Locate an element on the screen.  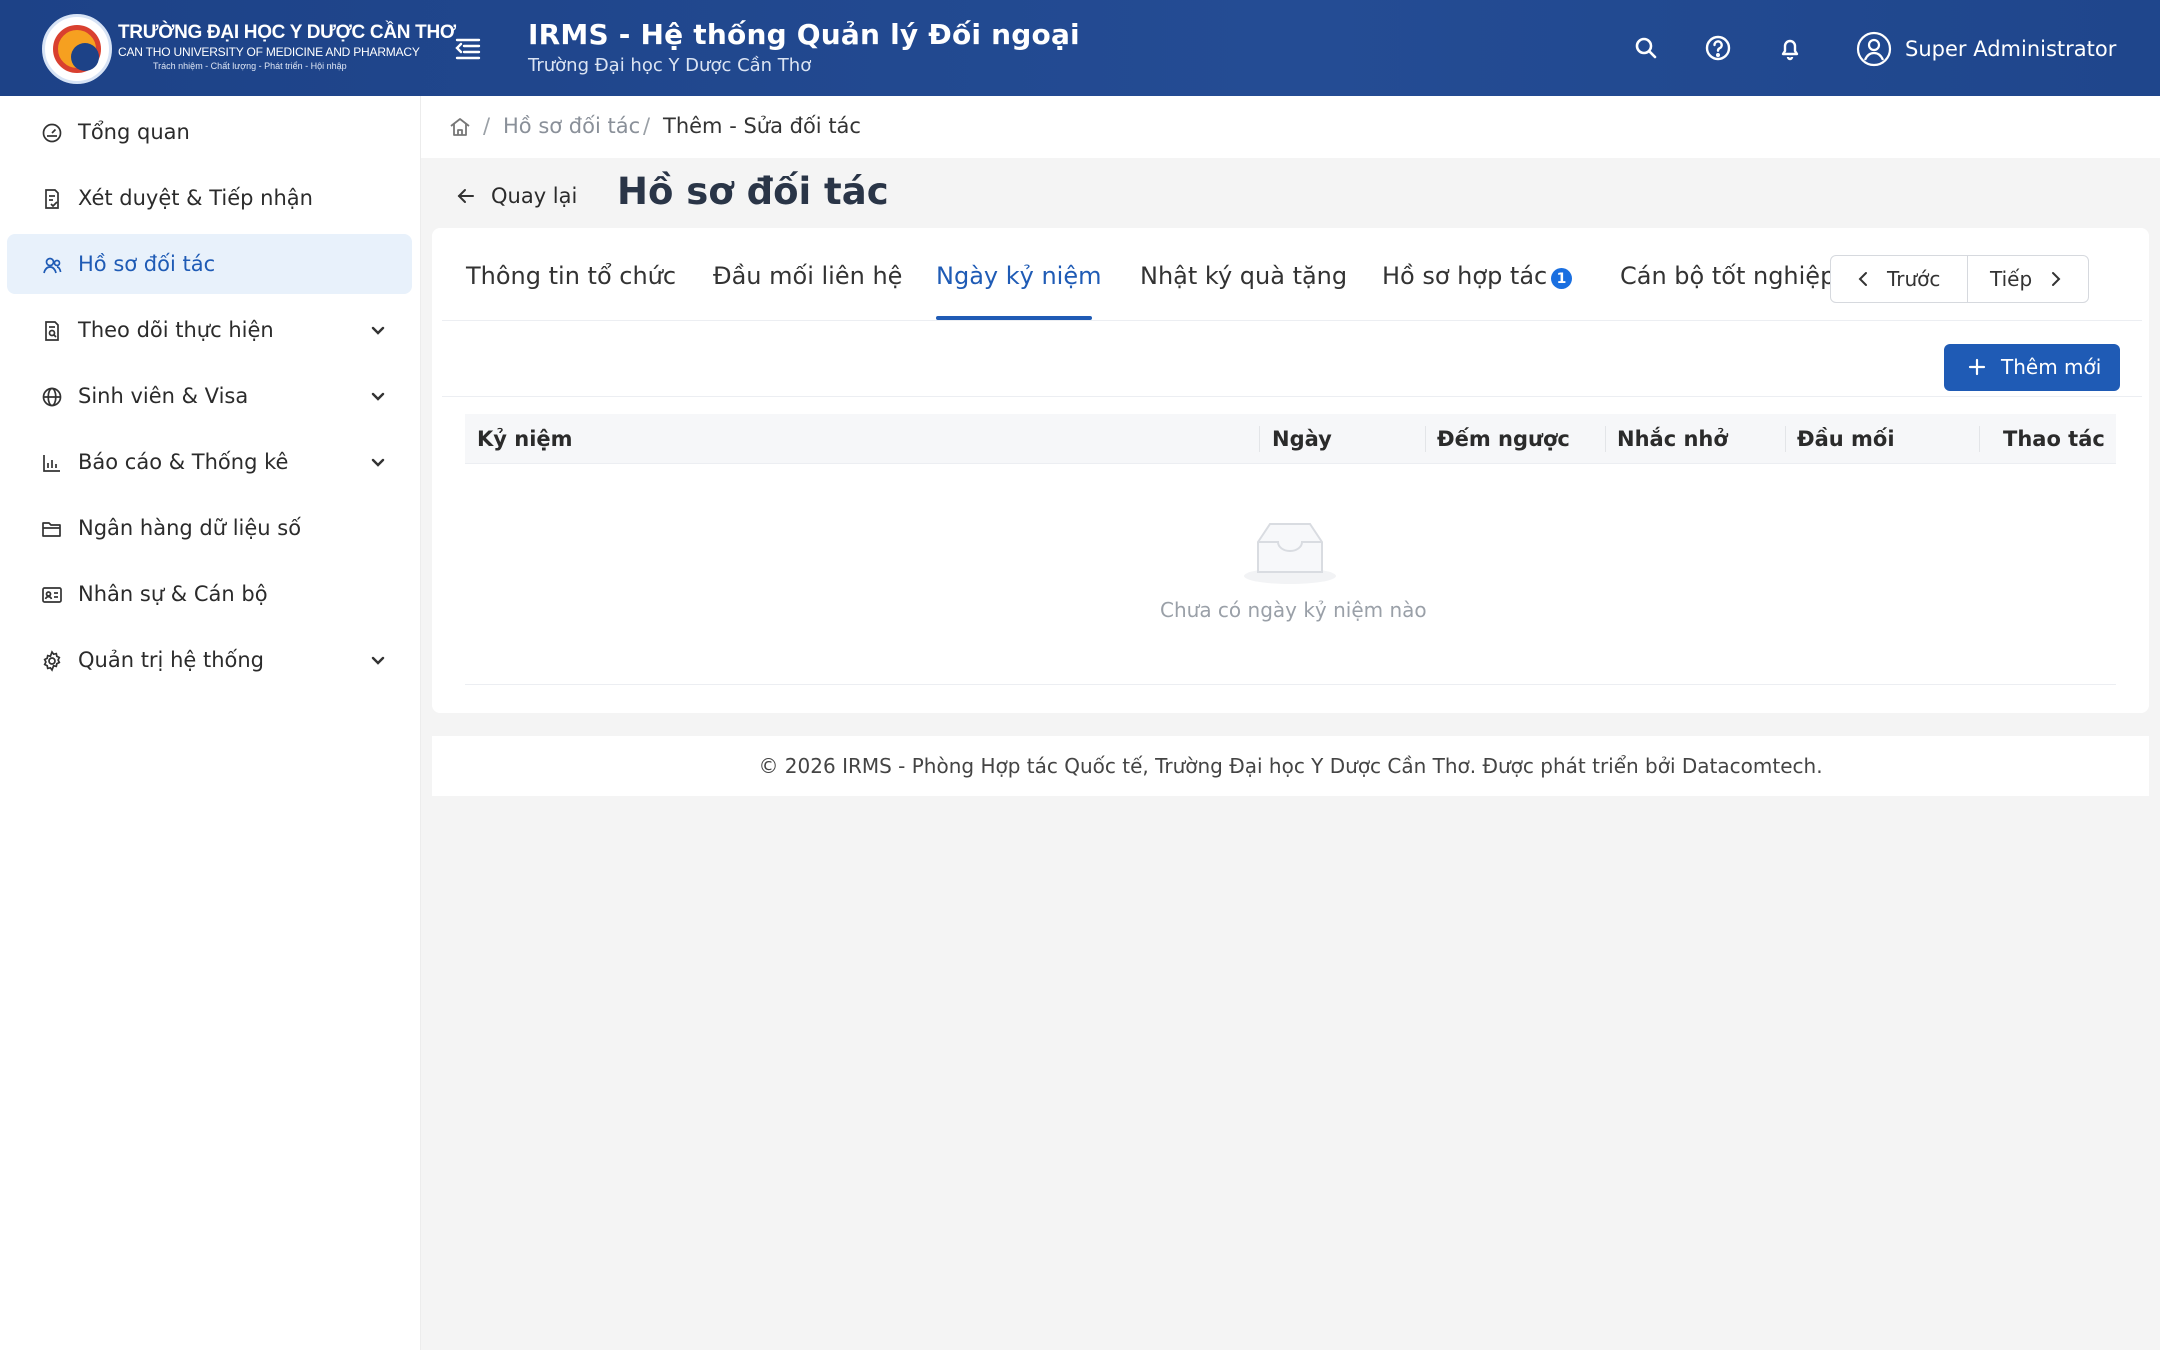
user-avatar-icon is located at coordinates (1874, 49).